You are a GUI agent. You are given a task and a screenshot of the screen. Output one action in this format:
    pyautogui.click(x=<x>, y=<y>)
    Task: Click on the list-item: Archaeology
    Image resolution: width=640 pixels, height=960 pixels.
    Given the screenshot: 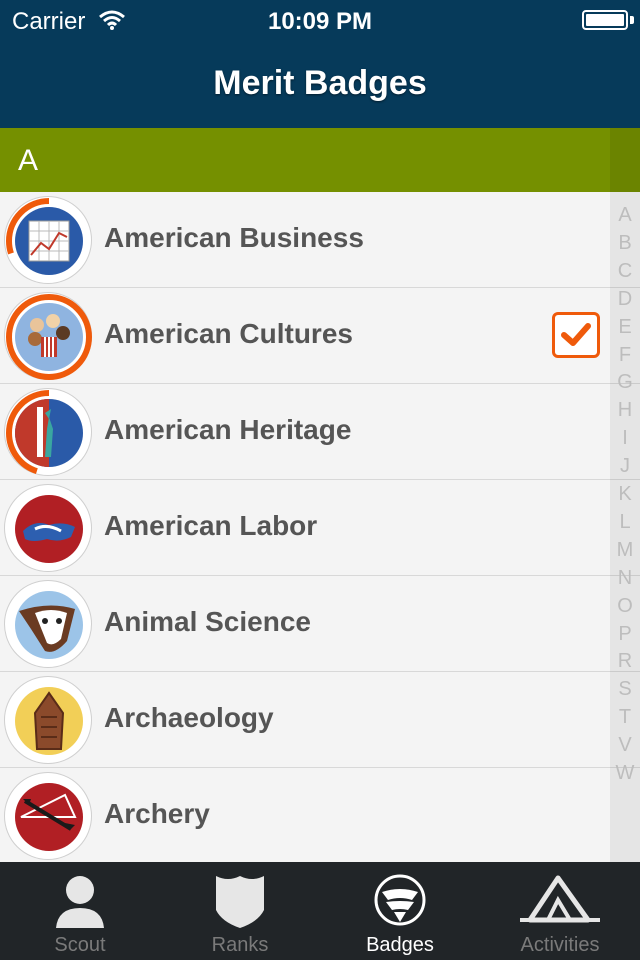 What is the action you would take?
    pyautogui.click(x=320, y=720)
    